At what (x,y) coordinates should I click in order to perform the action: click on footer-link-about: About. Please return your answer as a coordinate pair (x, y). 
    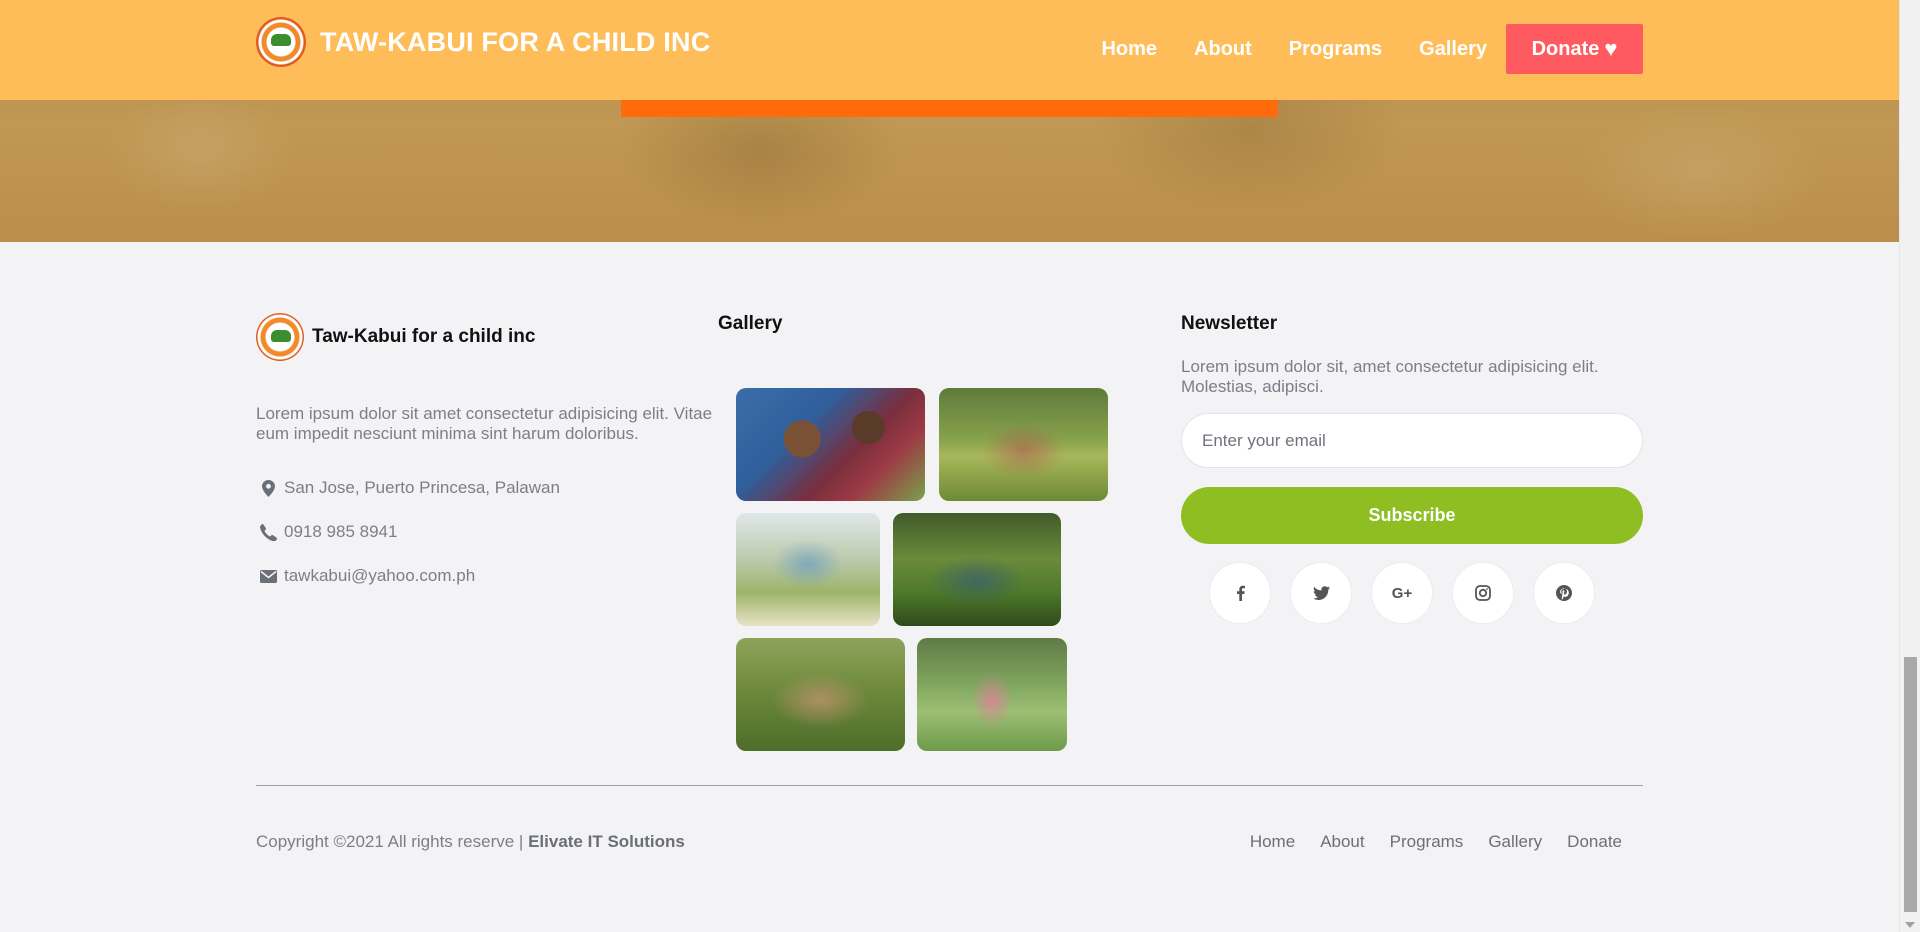
    Looking at the image, I should click on (1342, 842).